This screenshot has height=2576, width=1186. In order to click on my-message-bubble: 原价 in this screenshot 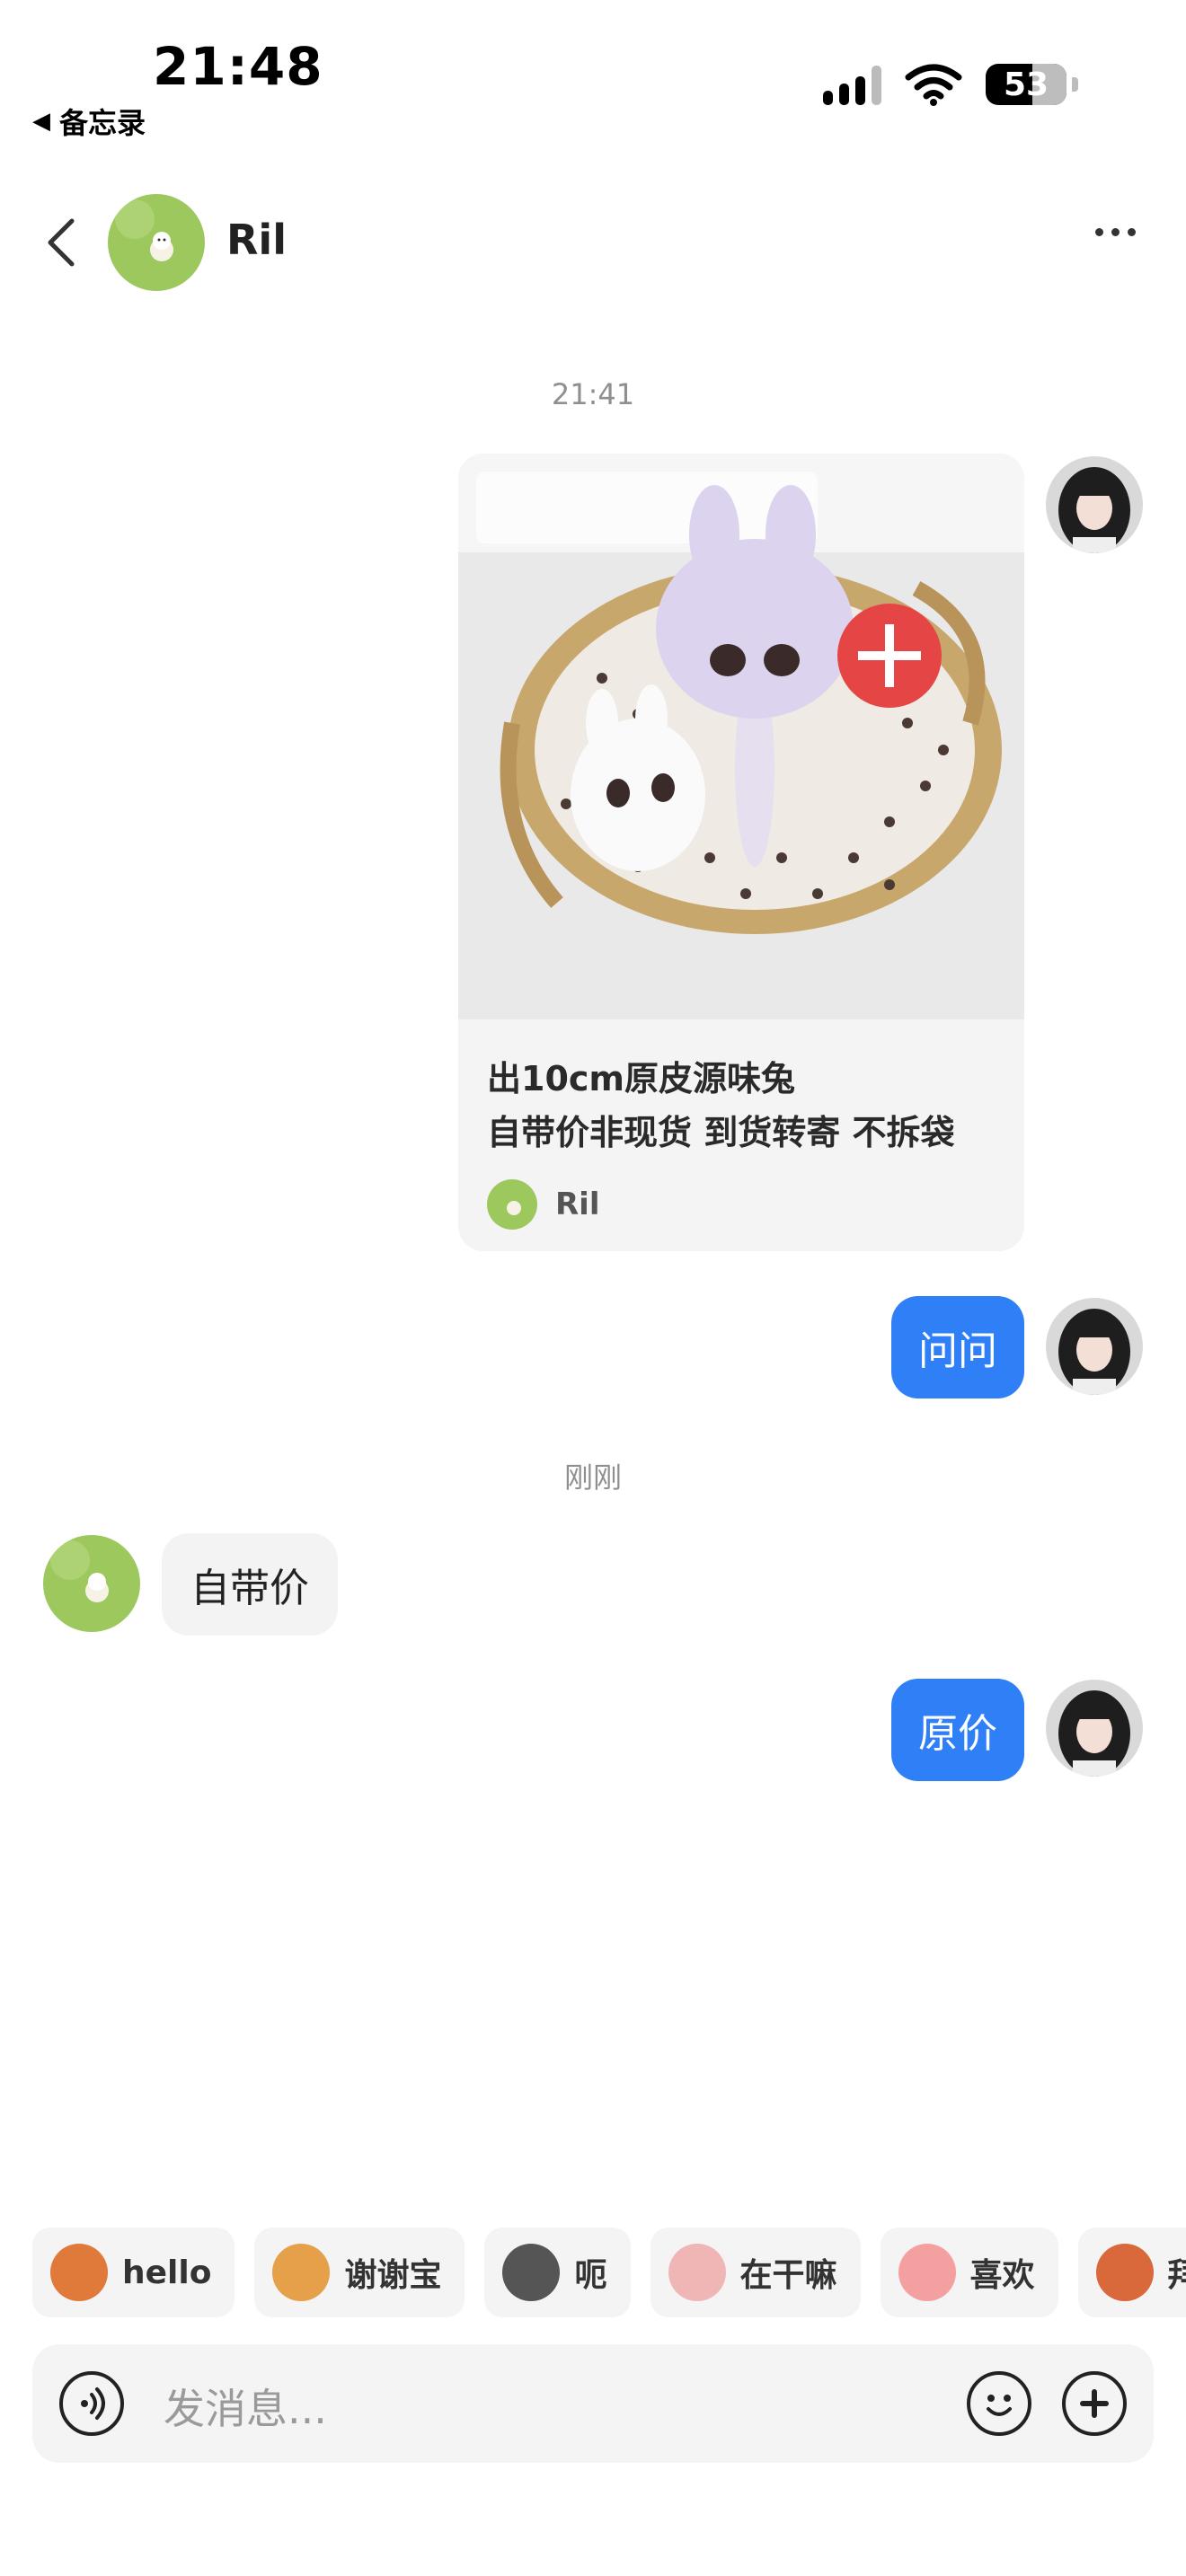, I will do `click(957, 1730)`.